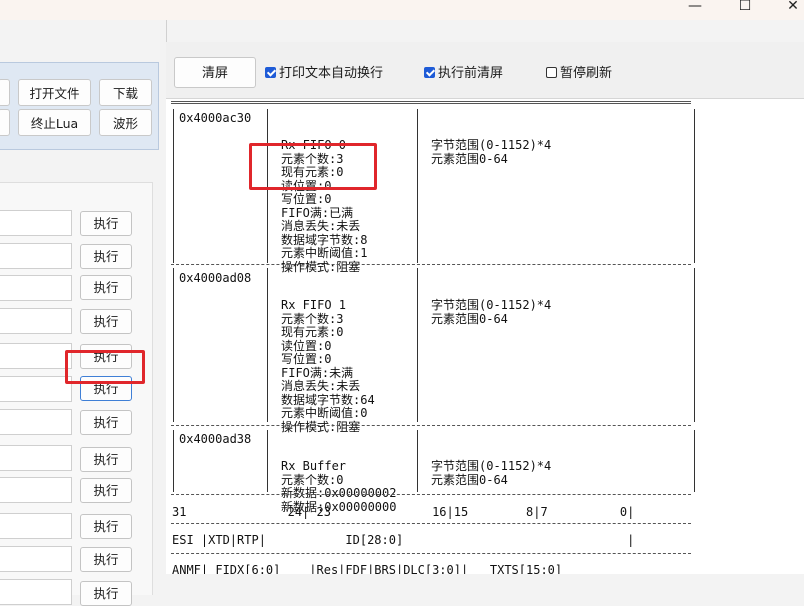 This screenshot has width=804, height=606. What do you see at coordinates (403, 512) in the screenshot?
I see `bit-header-row: 31 24| 23 16|15 8|7 0|` at bounding box center [403, 512].